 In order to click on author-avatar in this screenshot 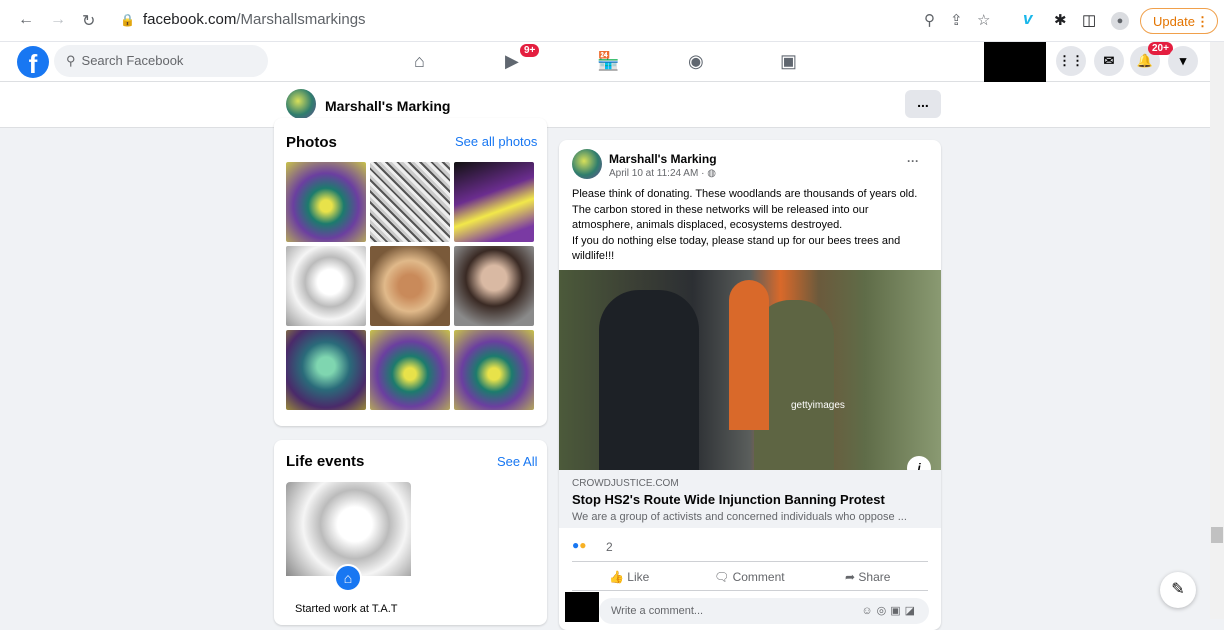, I will do `click(587, 164)`.